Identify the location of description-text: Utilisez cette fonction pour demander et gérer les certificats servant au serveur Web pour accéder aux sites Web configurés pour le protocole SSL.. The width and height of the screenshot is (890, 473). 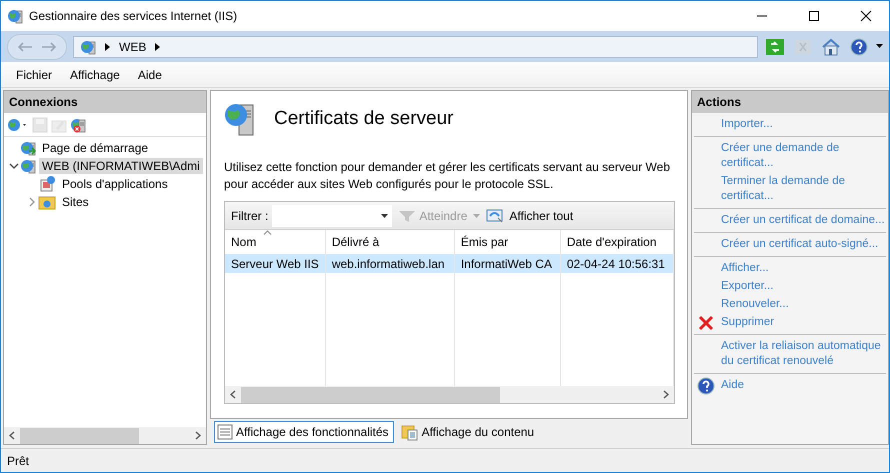
(447, 176).